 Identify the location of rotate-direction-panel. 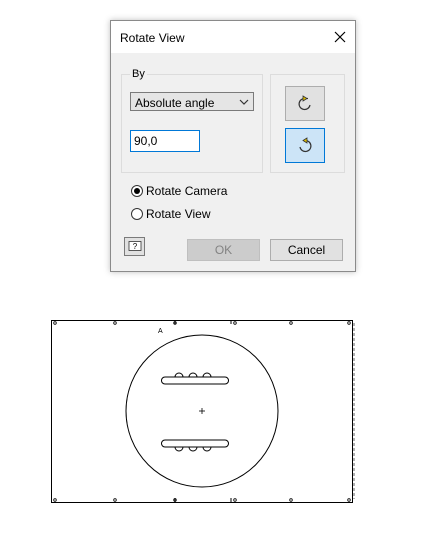
(307, 123).